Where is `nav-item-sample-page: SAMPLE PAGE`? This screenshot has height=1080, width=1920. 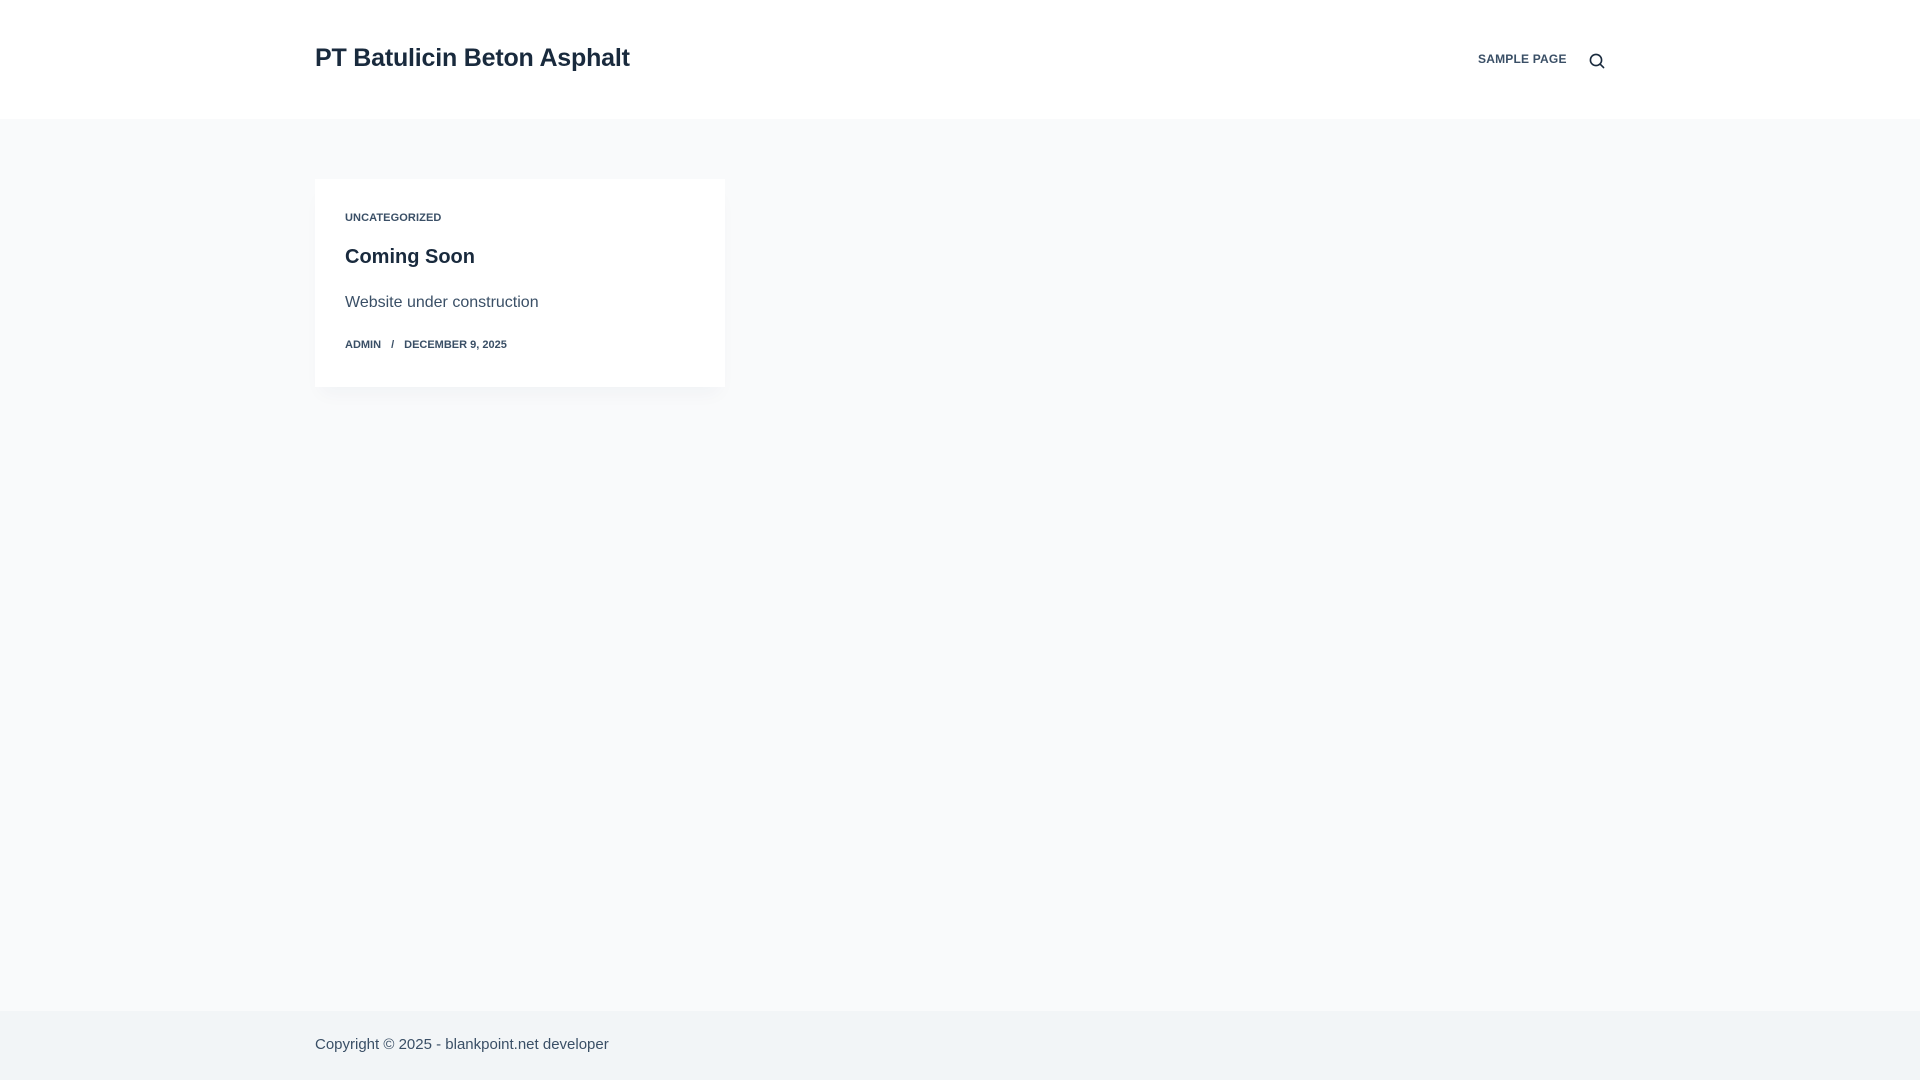 nav-item-sample-page: SAMPLE PAGE is located at coordinates (1522, 59).